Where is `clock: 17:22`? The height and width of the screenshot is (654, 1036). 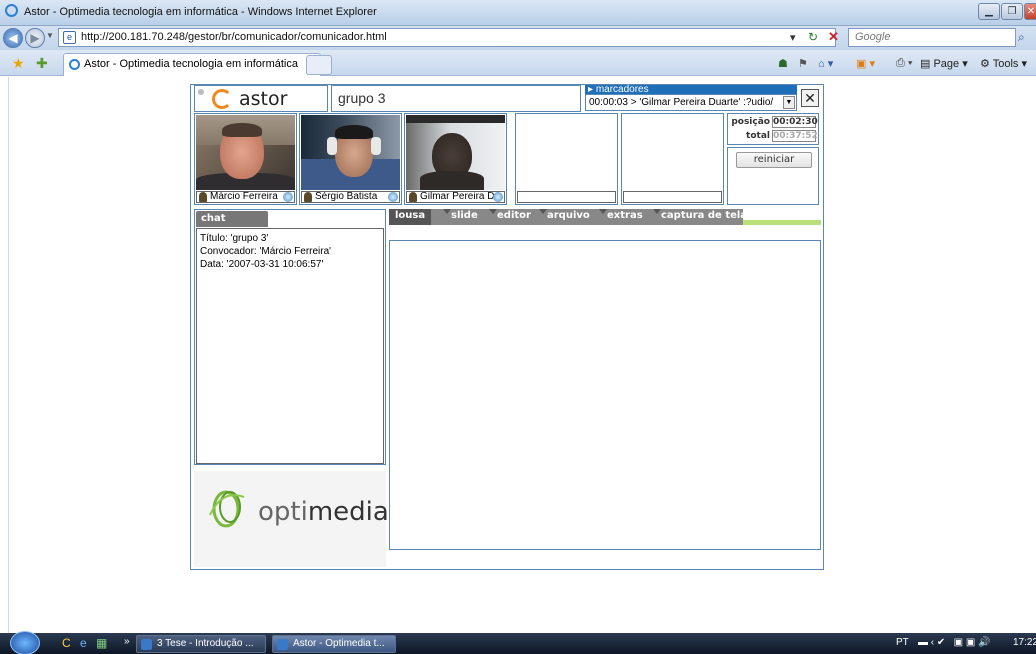 clock: 17:22 is located at coordinates (1024, 642).